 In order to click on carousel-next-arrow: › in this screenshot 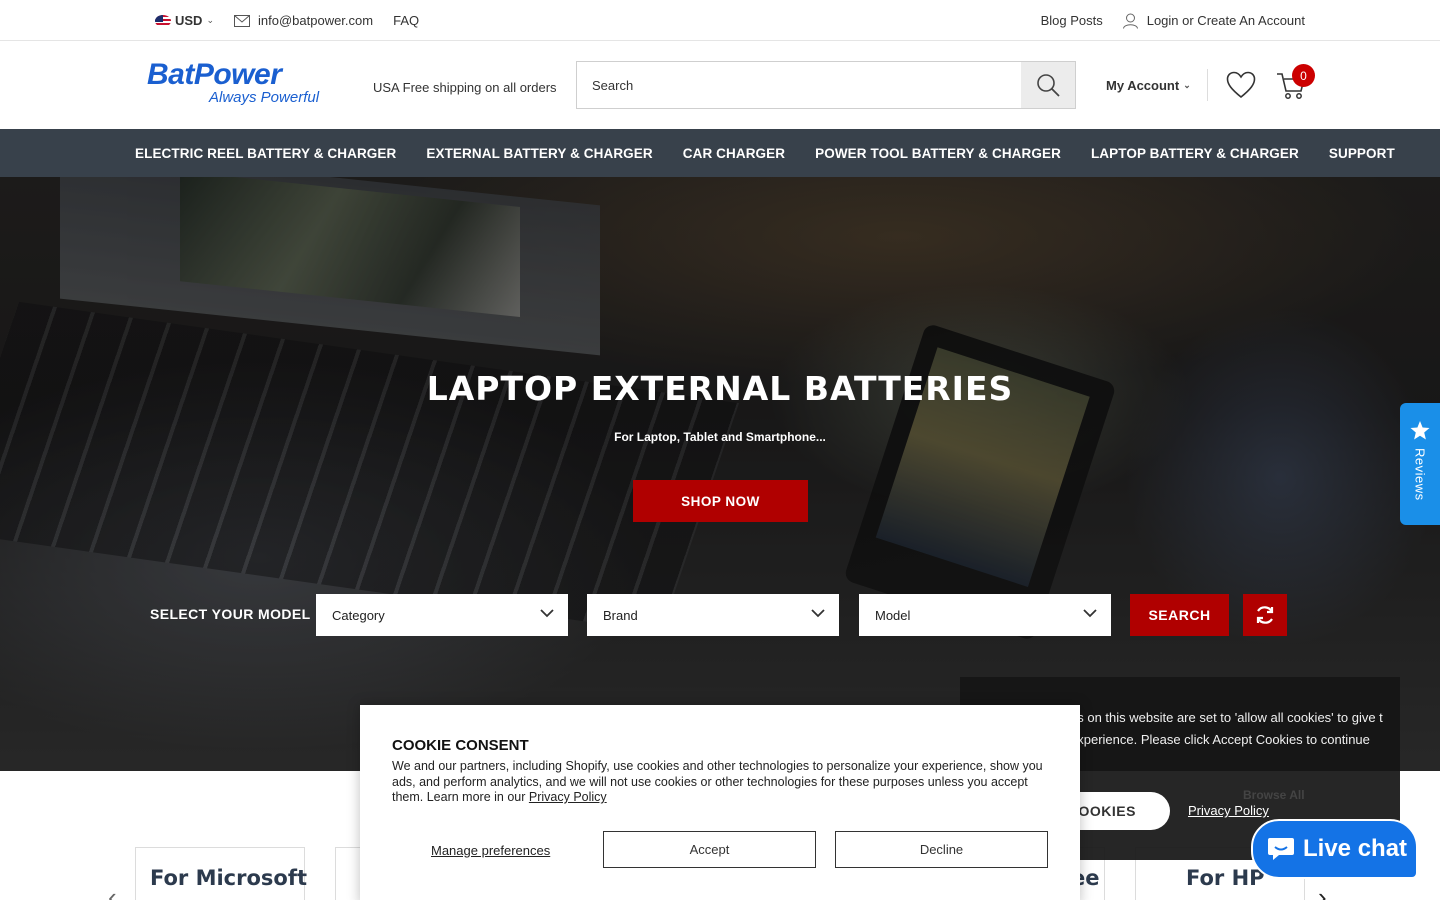, I will do `click(1322, 891)`.